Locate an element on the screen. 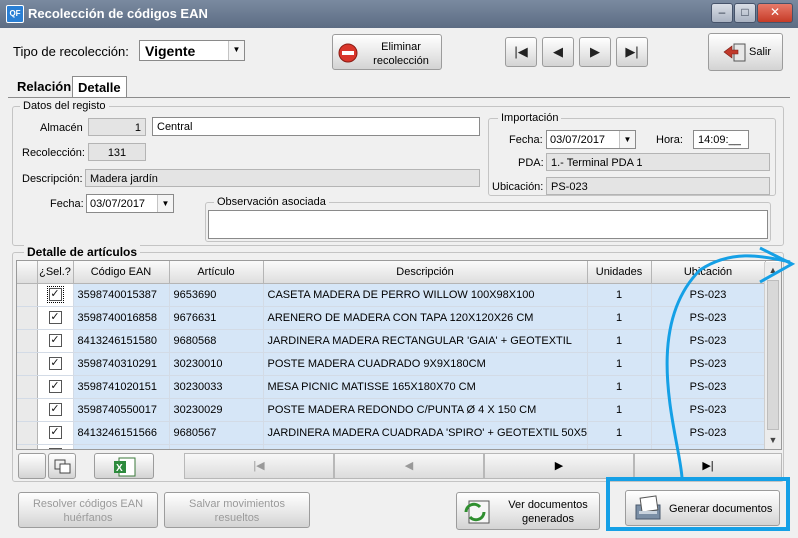 This screenshot has height=538, width=798. annotation-arrow is located at coordinates (730, 362).